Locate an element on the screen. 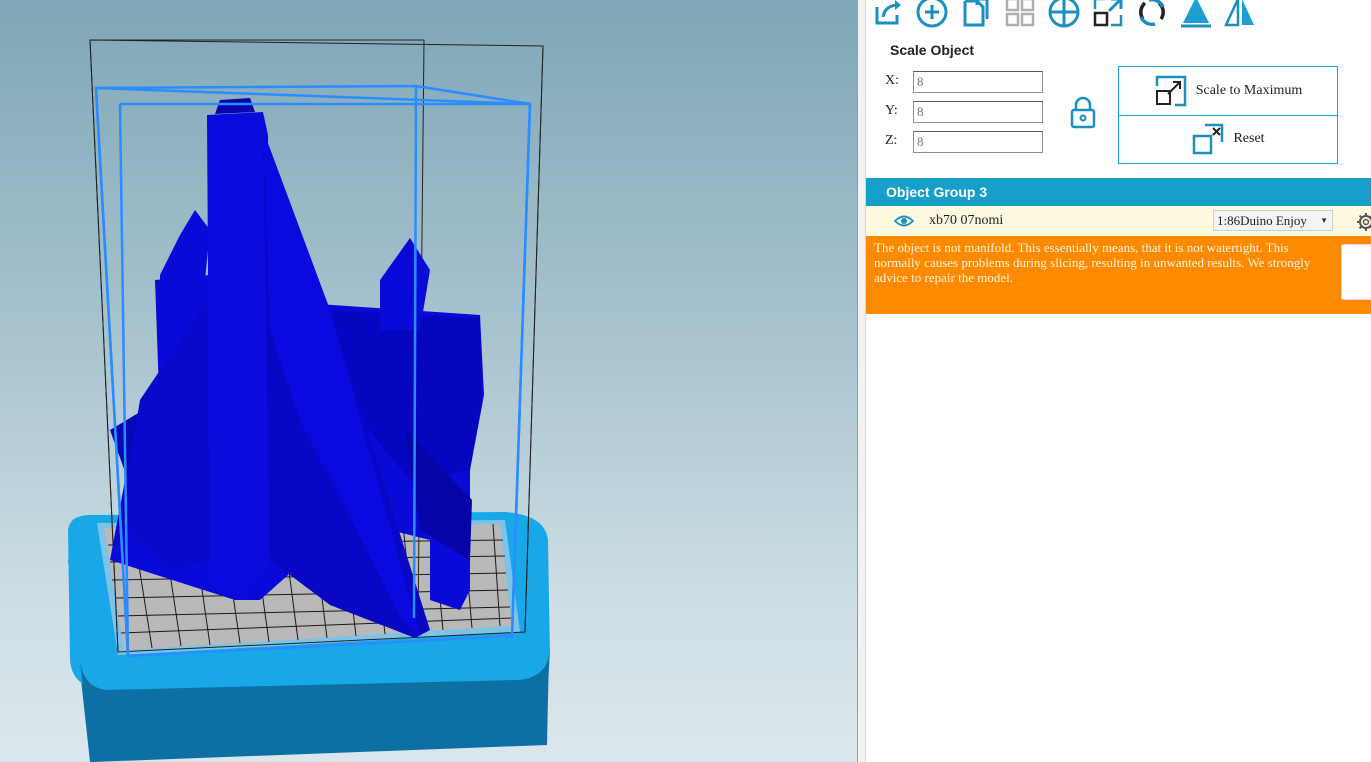 The image size is (1371, 762). reset-label: Reset is located at coordinates (1249, 138).